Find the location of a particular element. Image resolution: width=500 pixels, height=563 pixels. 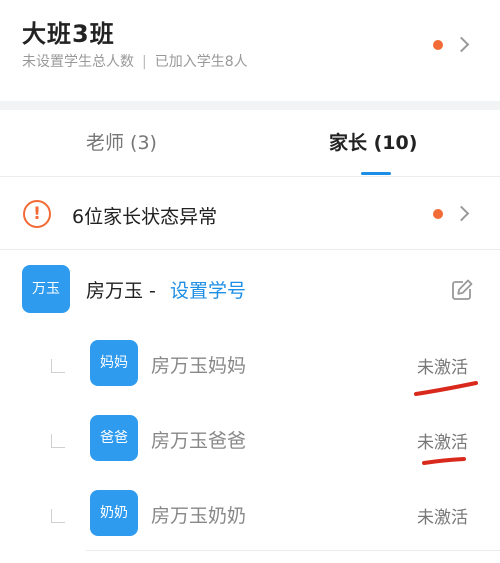

parent-avatar: 奶奶 is located at coordinates (114, 513).